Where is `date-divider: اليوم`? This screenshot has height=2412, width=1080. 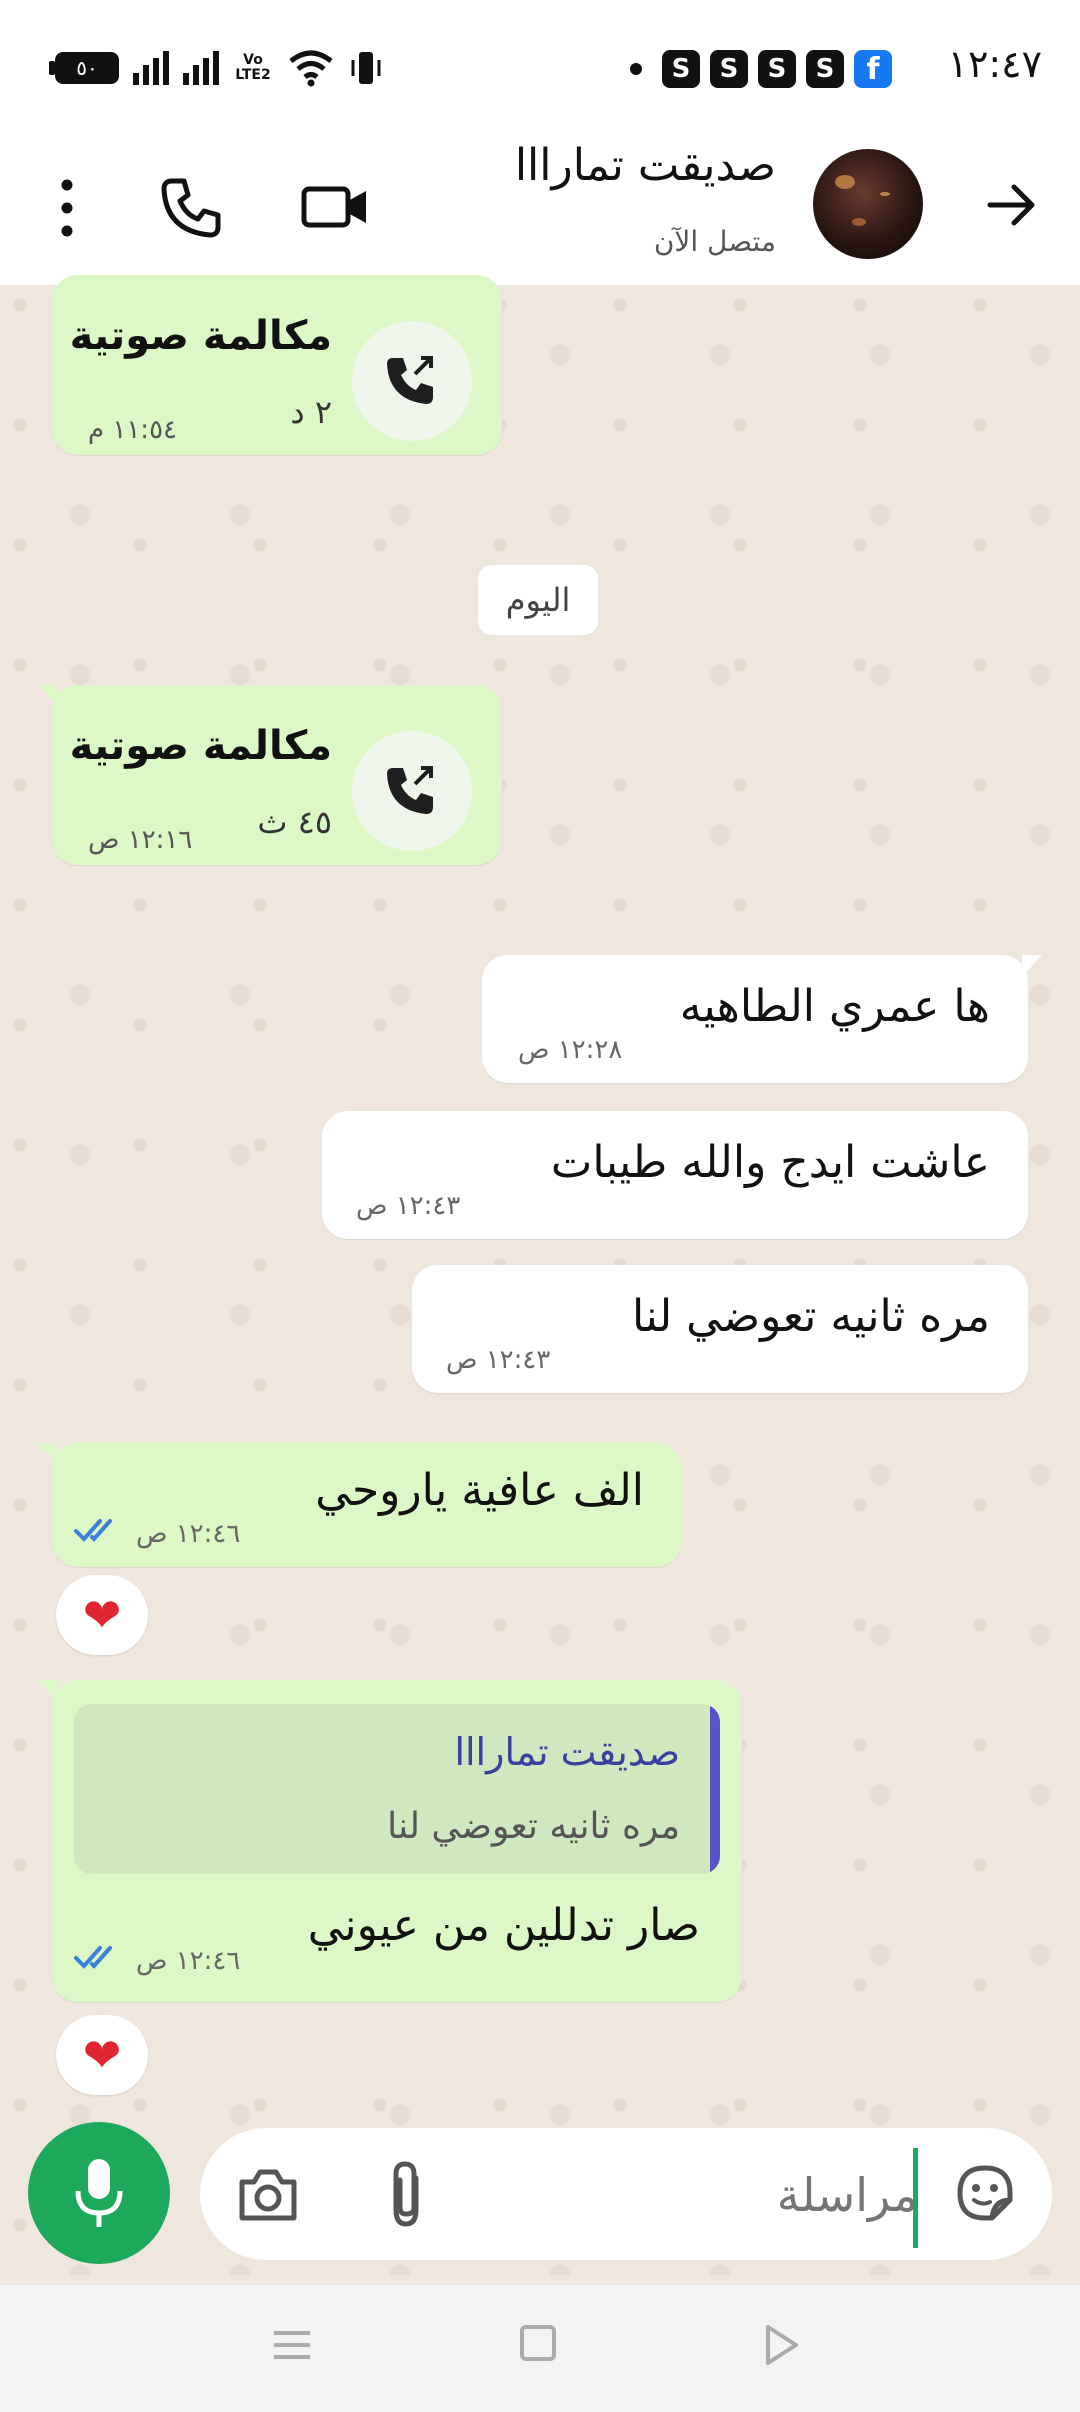
date-divider: اليوم is located at coordinates (538, 600).